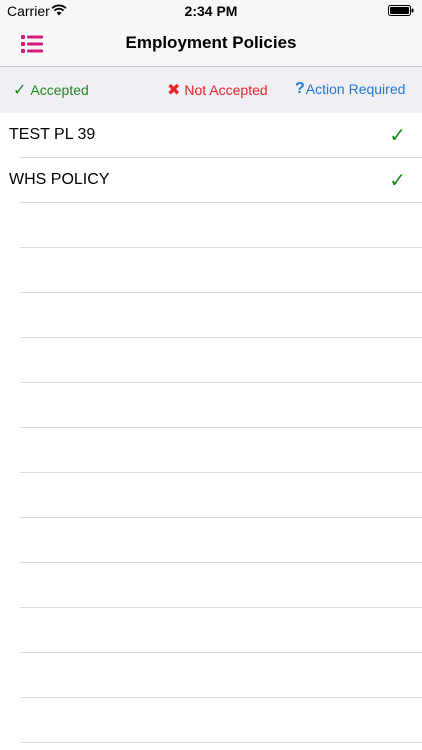  I want to click on legend-accepted: ✓ Accepted, so click(51, 90).